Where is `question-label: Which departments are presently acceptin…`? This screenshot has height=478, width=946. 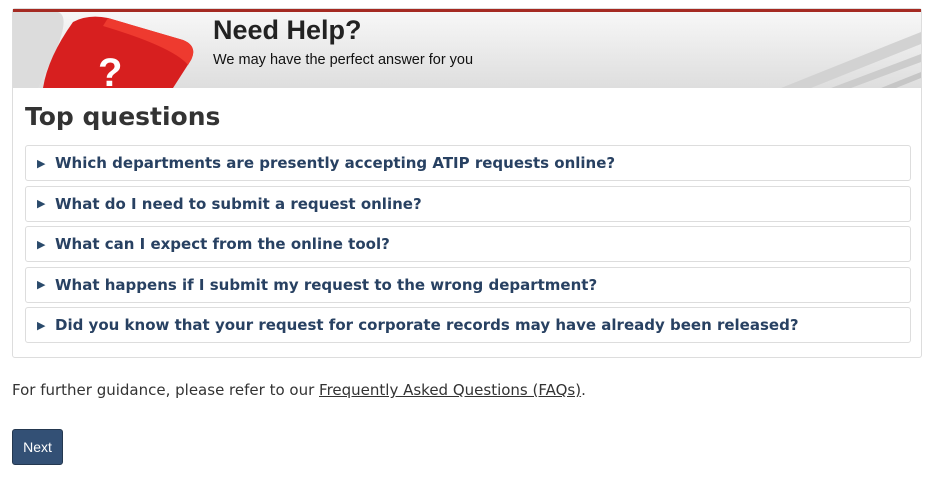 question-label: Which departments are presently acceptin… is located at coordinates (335, 163).